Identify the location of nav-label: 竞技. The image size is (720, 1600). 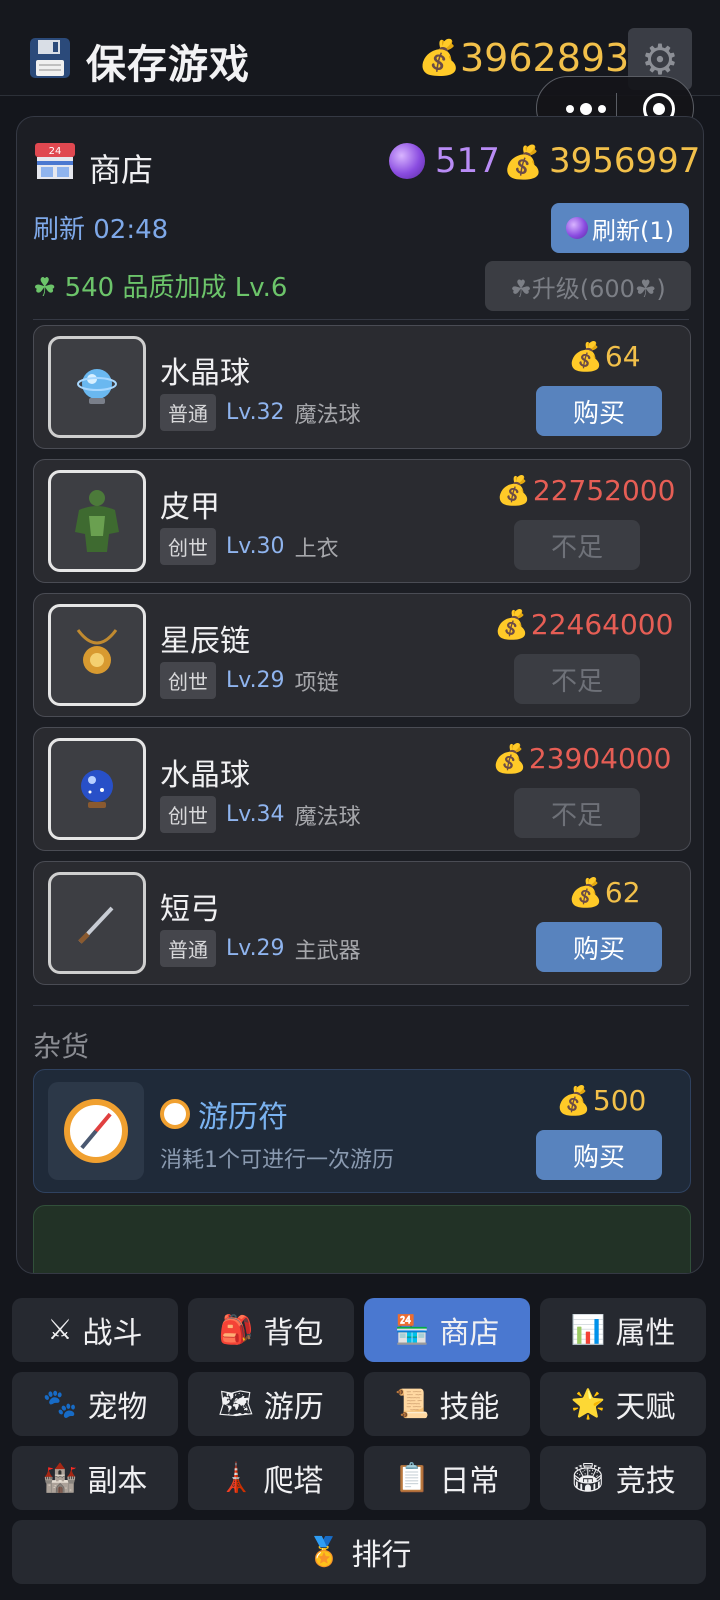
(645, 1481).